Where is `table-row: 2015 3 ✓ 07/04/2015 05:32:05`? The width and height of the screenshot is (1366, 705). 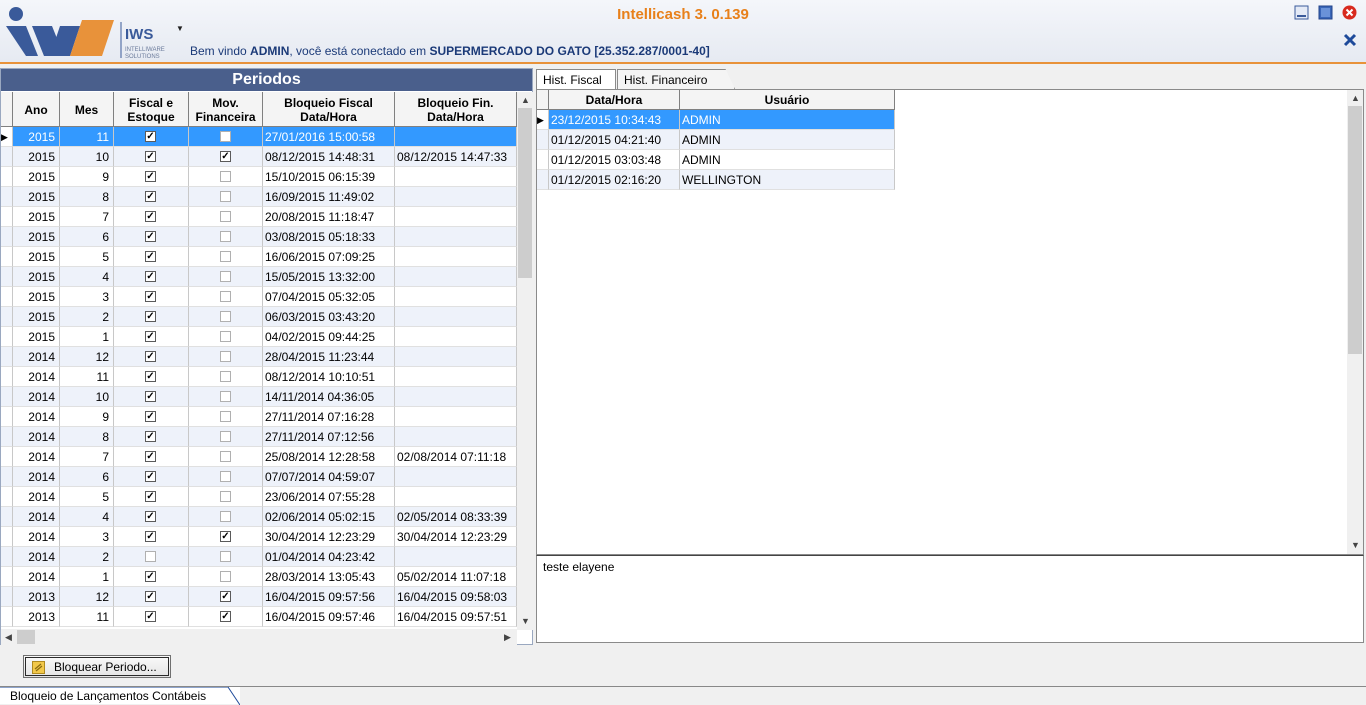
table-row: 2015 3 ✓ 07/04/2015 05:32:05 is located at coordinates (259, 297).